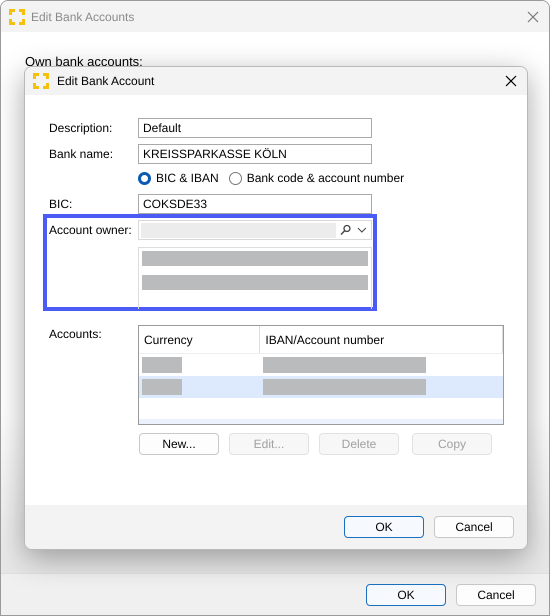 Image resolution: width=550 pixels, height=616 pixels. Describe the element at coordinates (178, 178) in the screenshot. I see `radio-option: BIC & IBAN` at that location.